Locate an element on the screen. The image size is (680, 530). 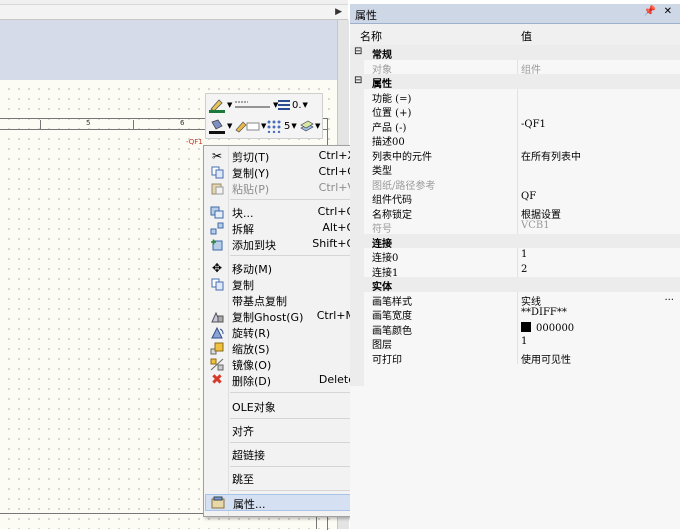
property-row: 类型 is located at coordinates (515, 169).